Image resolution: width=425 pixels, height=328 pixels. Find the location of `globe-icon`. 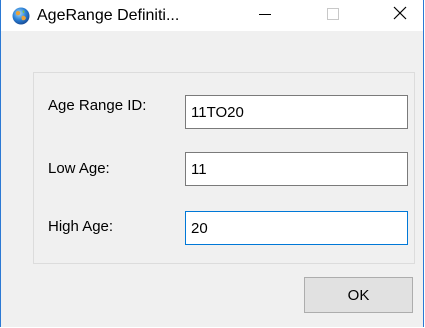

globe-icon is located at coordinates (21, 16).